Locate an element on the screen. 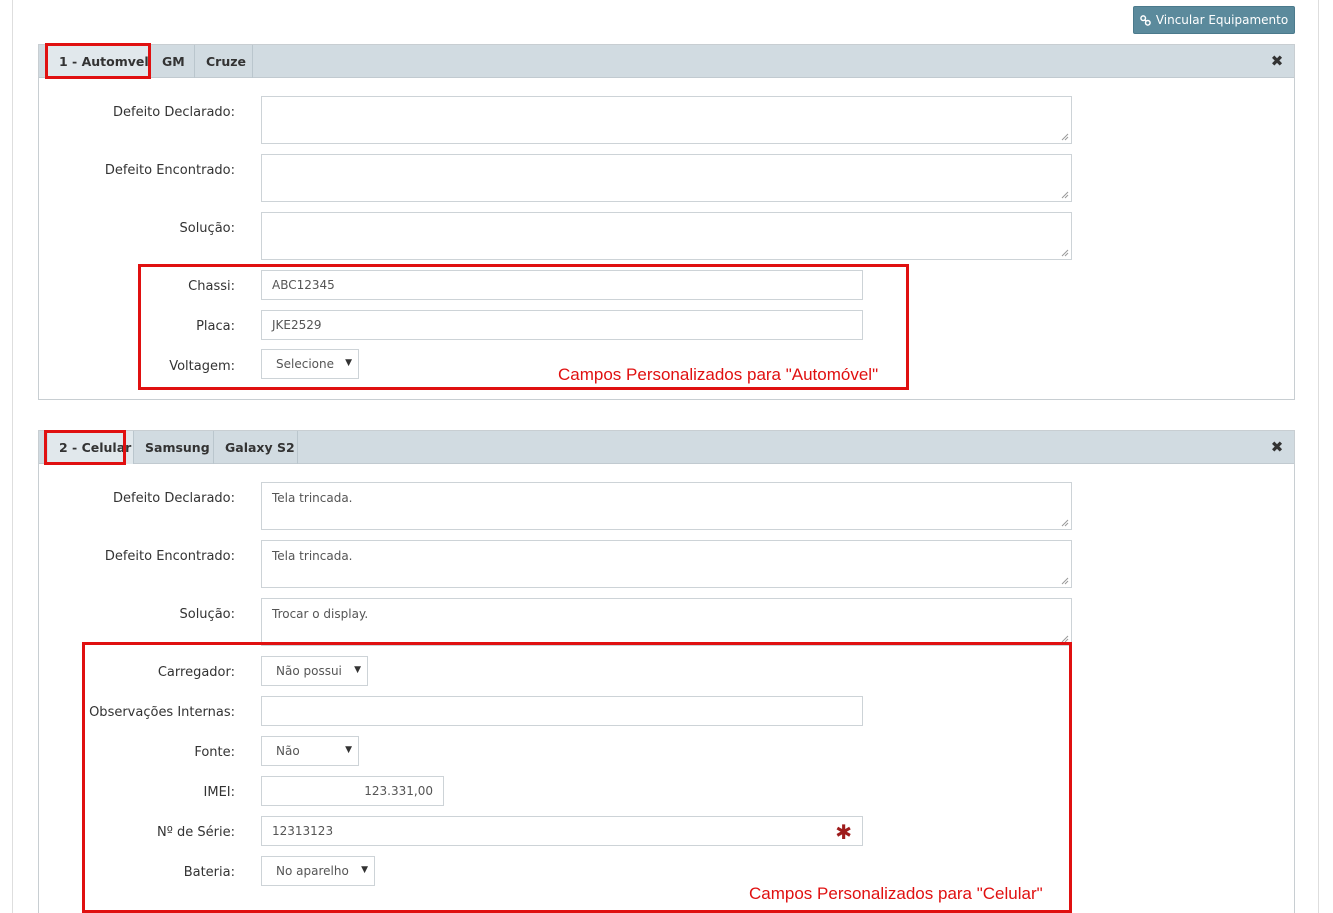 This screenshot has height=913, width=1333. tab-brand-samsung: Samsung is located at coordinates (174, 447).